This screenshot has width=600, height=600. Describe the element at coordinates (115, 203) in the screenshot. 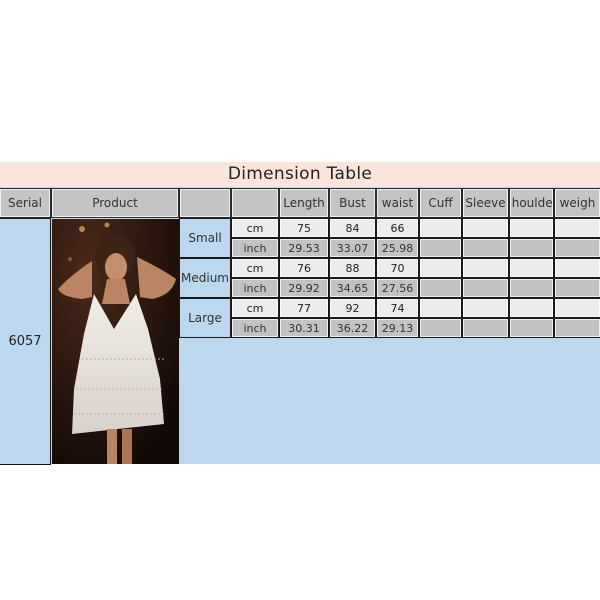

I see `header-product: Product` at that location.